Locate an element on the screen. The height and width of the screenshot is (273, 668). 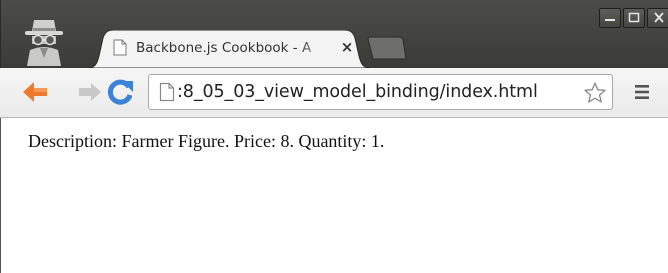
window-close-button is located at coordinates (657, 18).